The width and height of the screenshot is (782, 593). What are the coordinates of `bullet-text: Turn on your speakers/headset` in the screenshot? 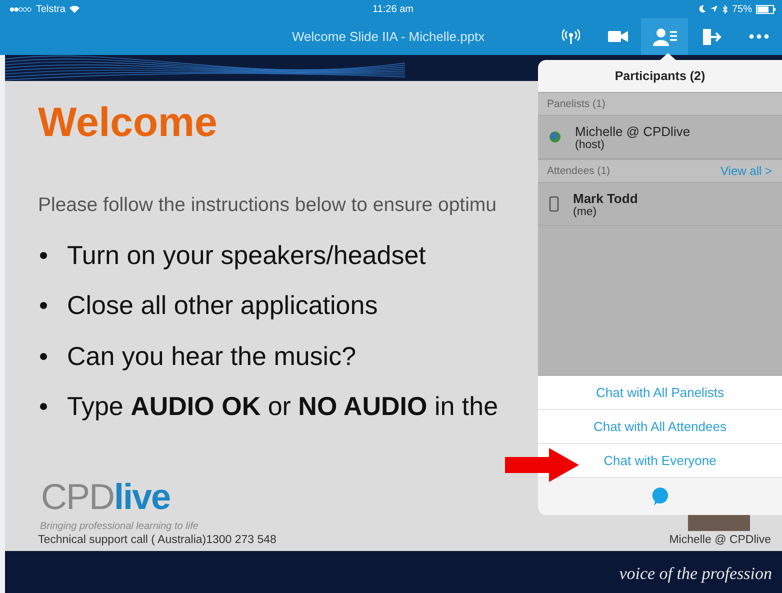 It's located at (246, 255).